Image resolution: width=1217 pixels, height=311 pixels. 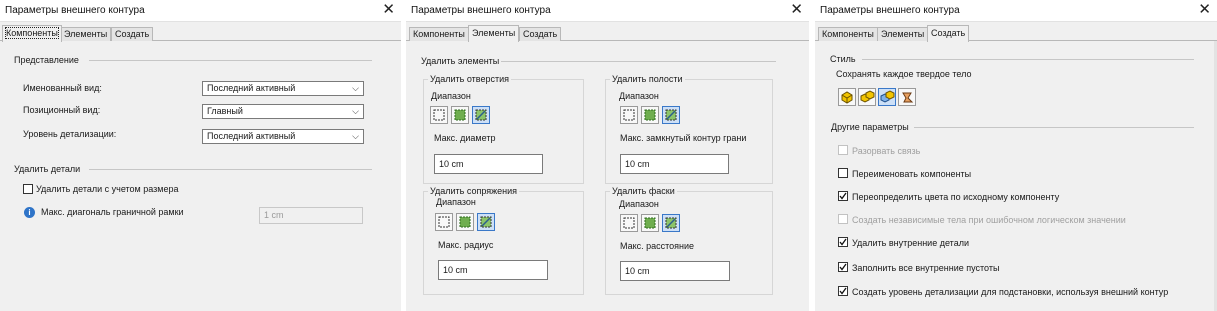 What do you see at coordinates (647, 79) in the screenshot?
I see `group-title: Удалить полости` at bounding box center [647, 79].